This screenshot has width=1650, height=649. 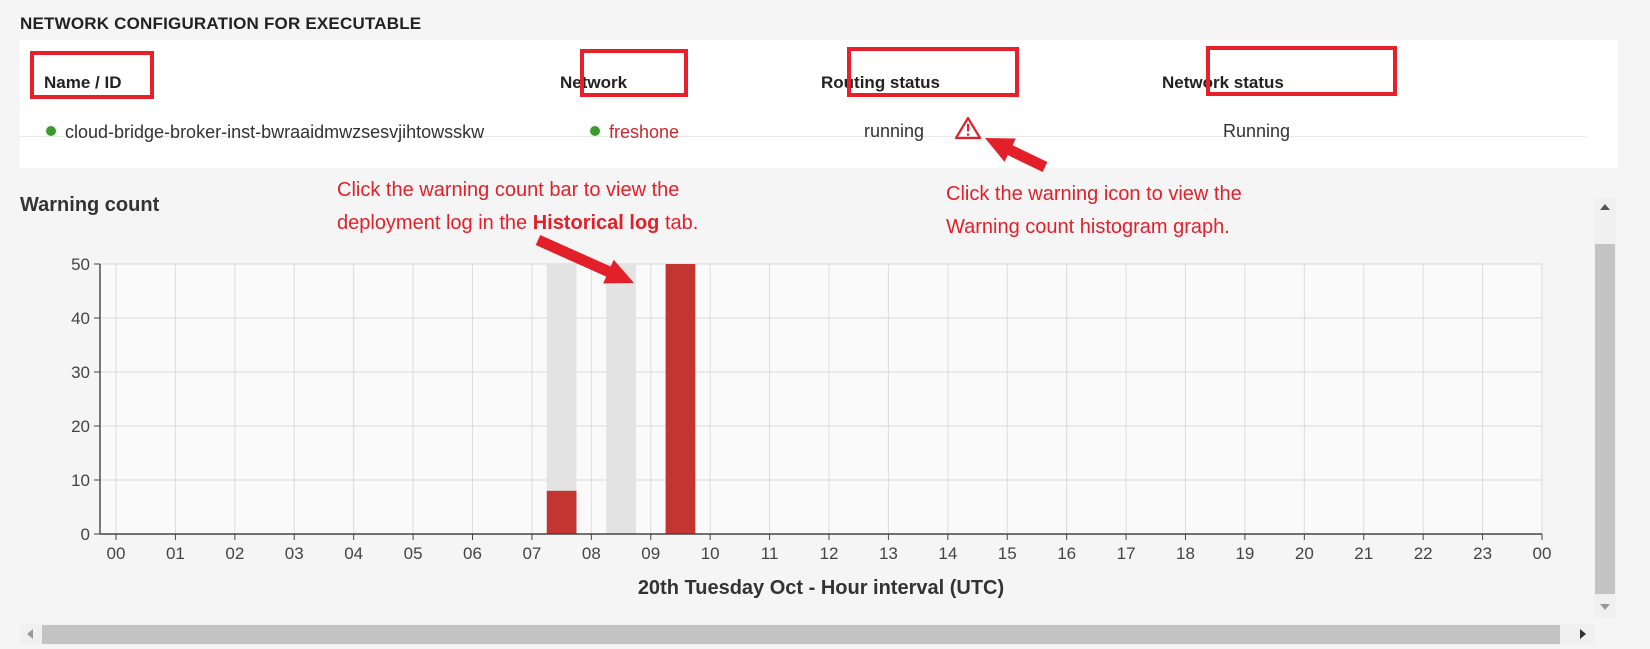 I want to click on y-tick-label: 50, so click(x=80, y=264).